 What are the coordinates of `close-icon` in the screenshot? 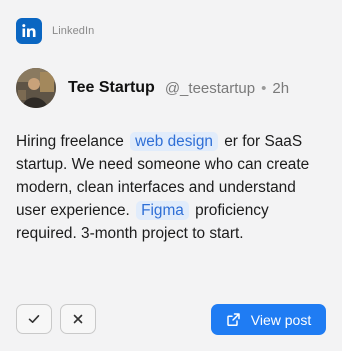 It's located at (78, 319).